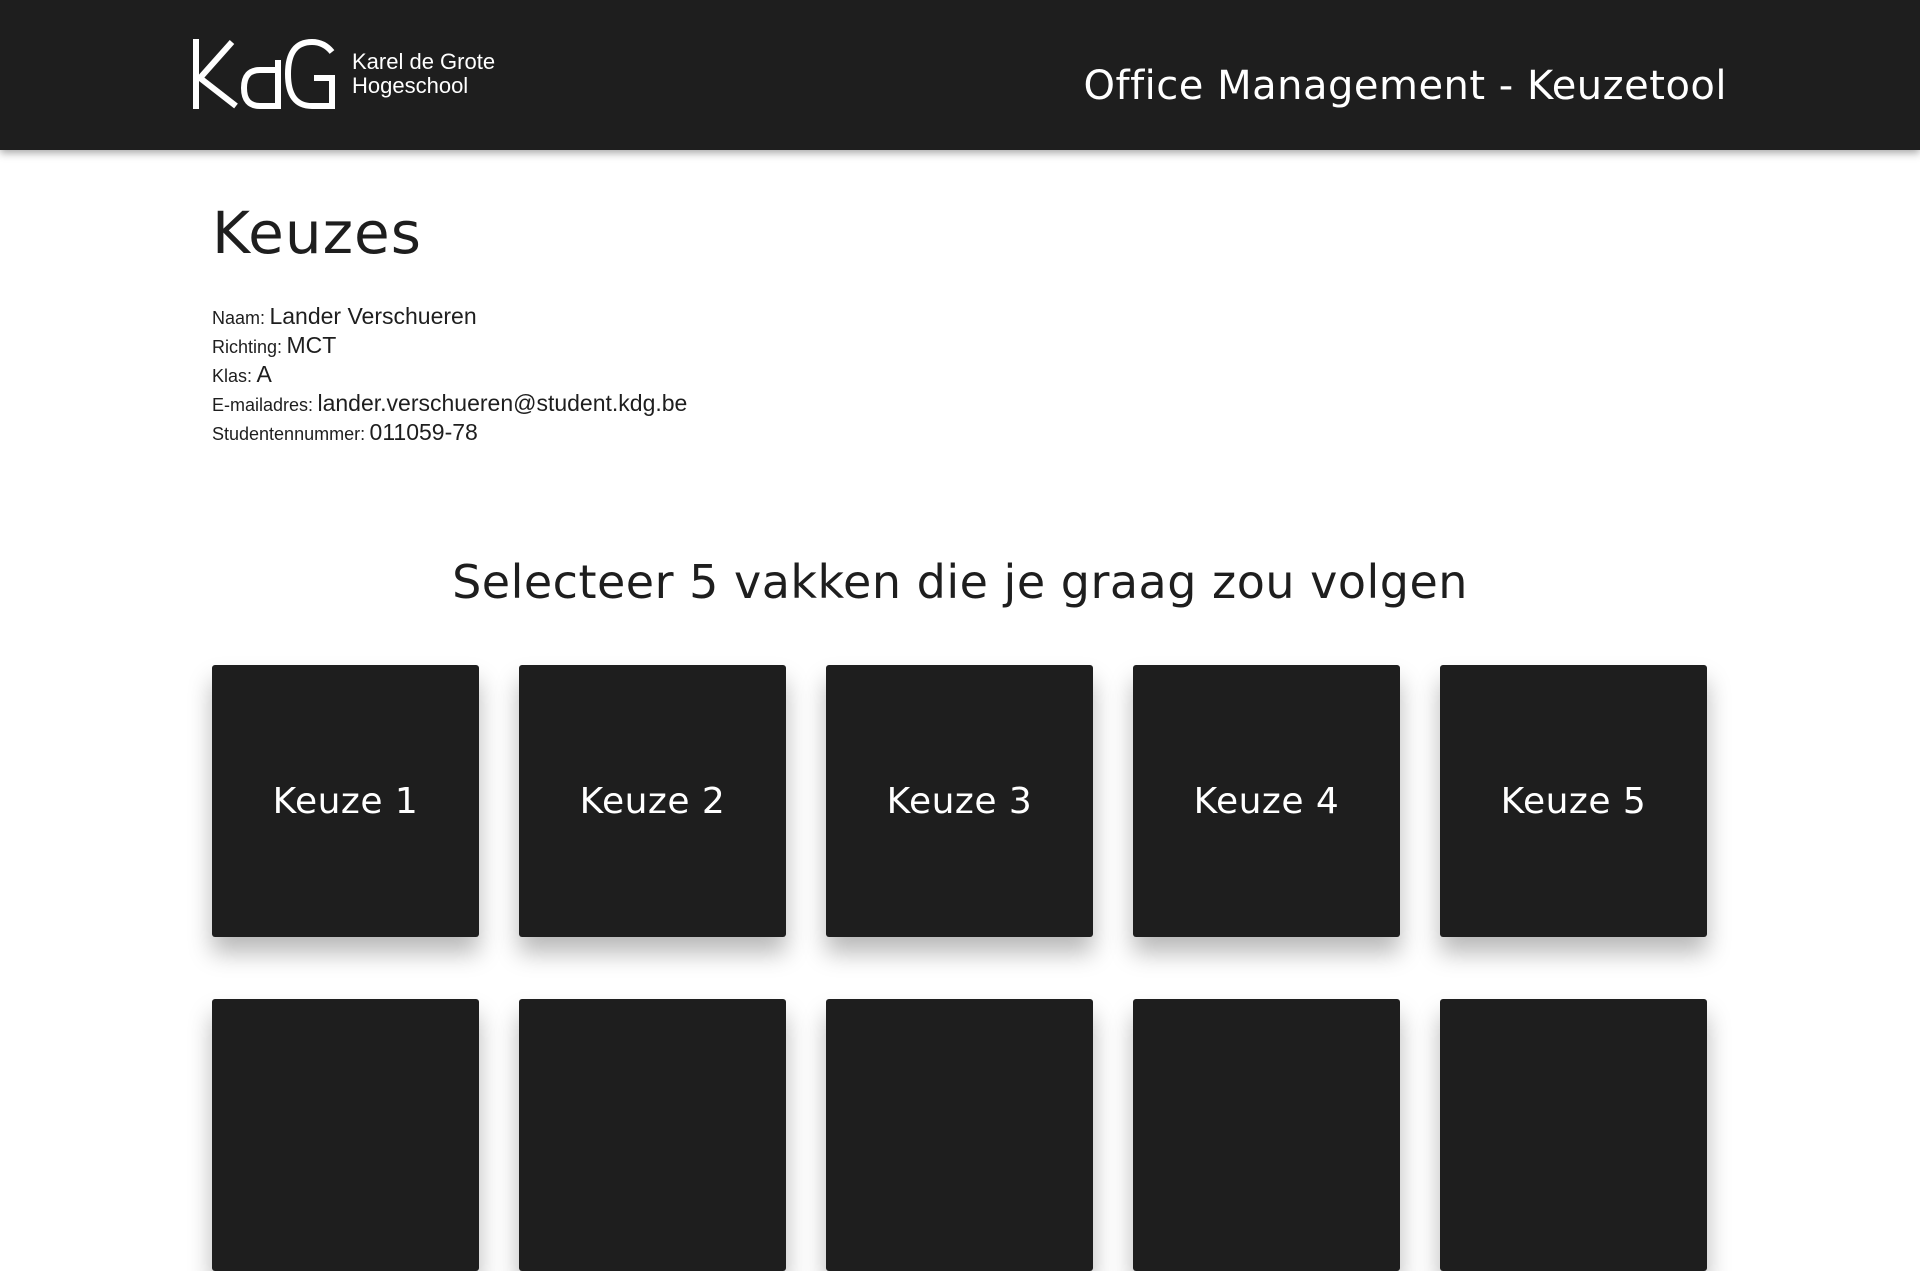 This screenshot has height=1271, width=1920. I want to click on choice-tile-2: Keuze 2, so click(652, 801).